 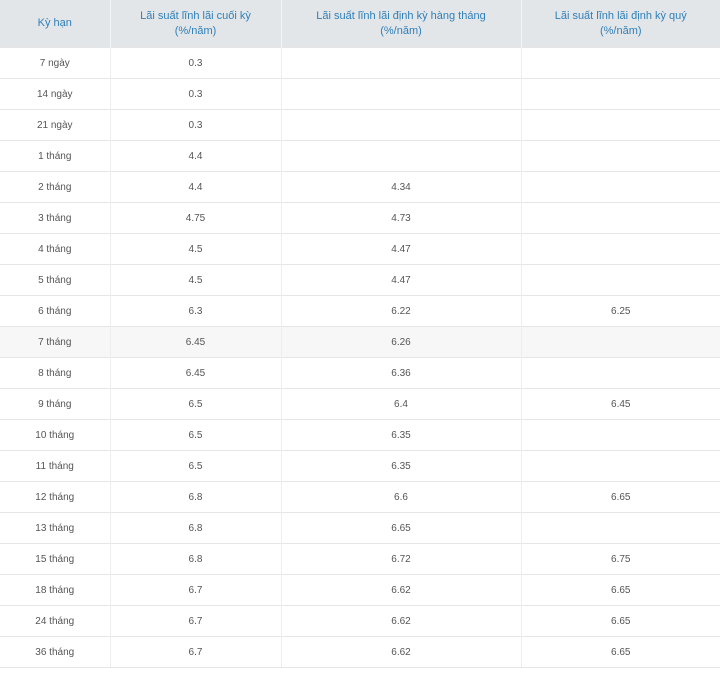 I want to click on table-row: 12 tháng 6.8 6.6 6.65, so click(x=360, y=497).